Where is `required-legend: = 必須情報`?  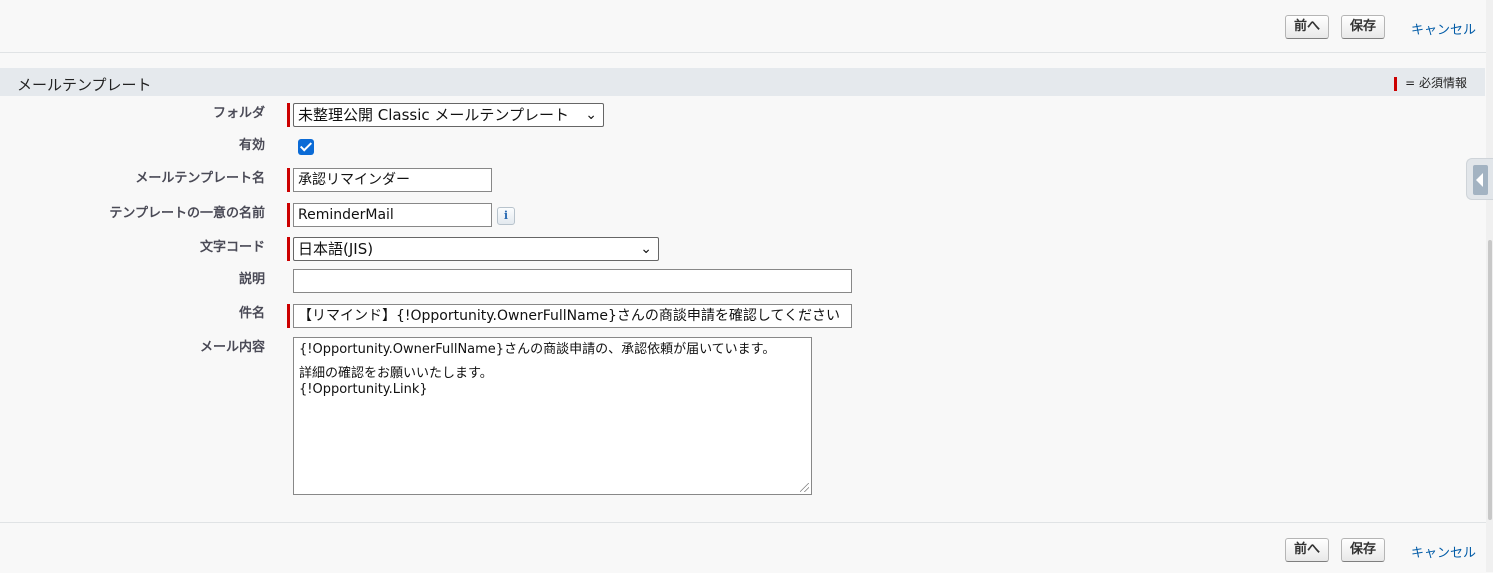 required-legend: = 必須情報 is located at coordinates (1430, 82).